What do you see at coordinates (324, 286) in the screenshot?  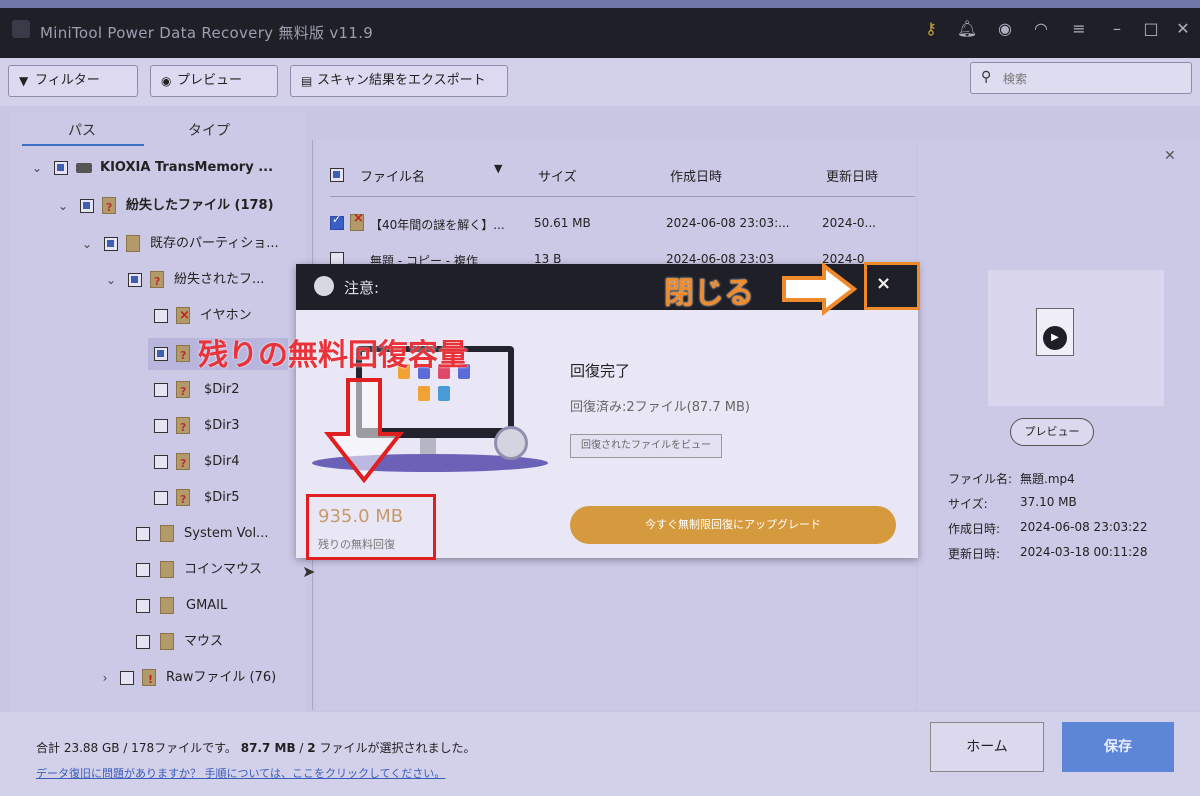 I see `mascot-icon` at bounding box center [324, 286].